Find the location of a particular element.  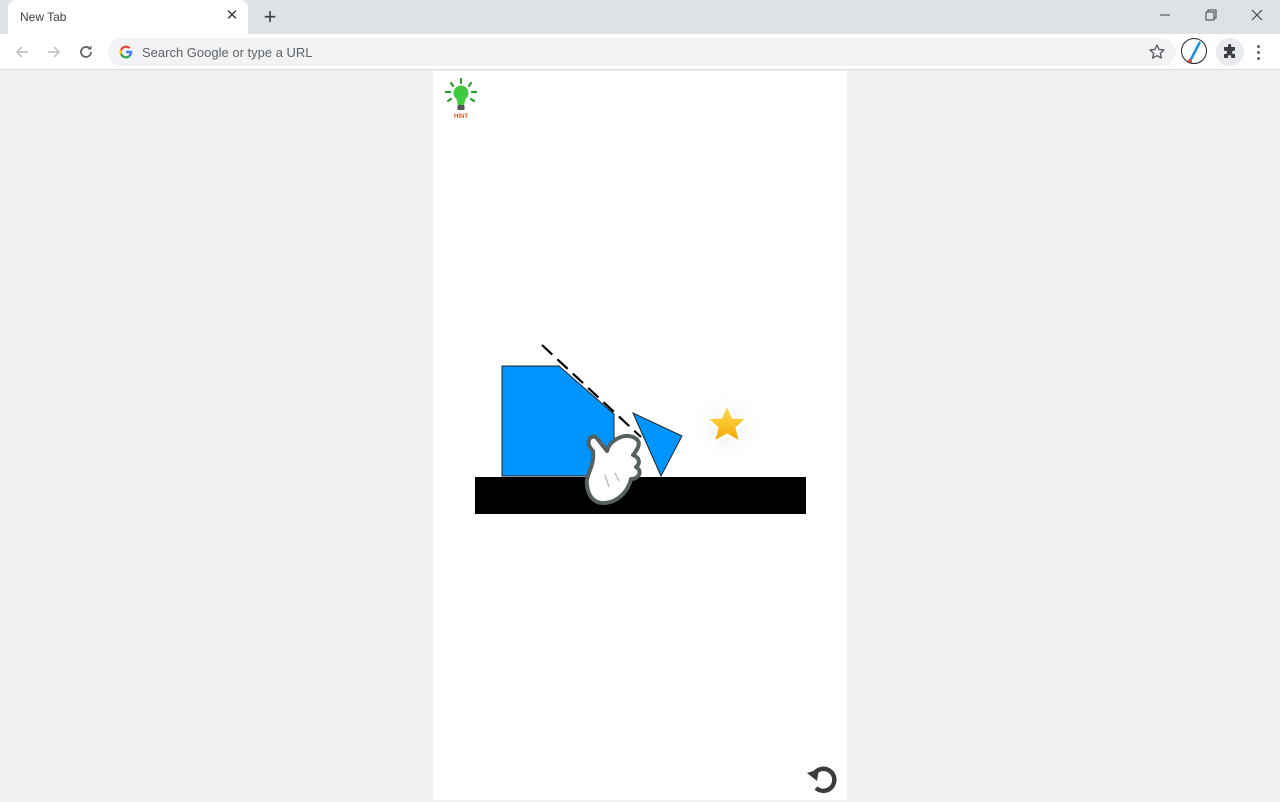

hint-button: HINT is located at coordinates (461, 98).